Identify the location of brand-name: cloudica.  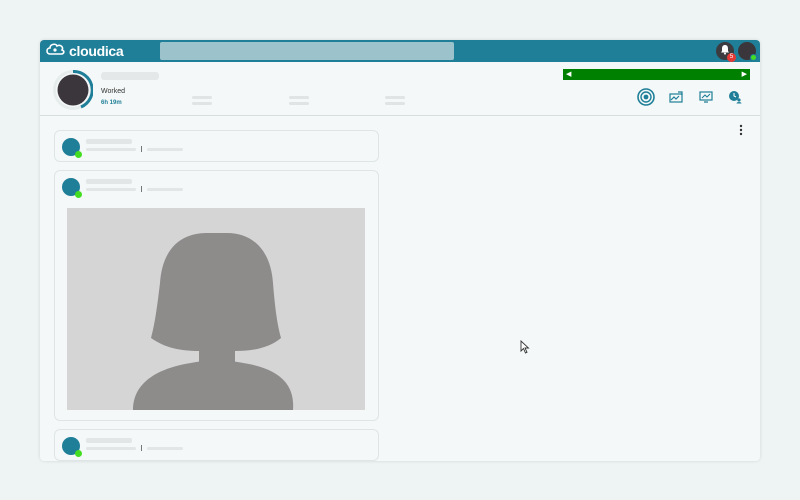
(96, 51).